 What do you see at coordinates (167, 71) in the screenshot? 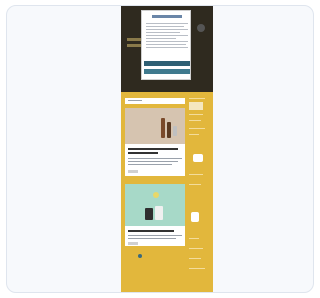
I see `manage-cookies-button` at bounding box center [167, 71].